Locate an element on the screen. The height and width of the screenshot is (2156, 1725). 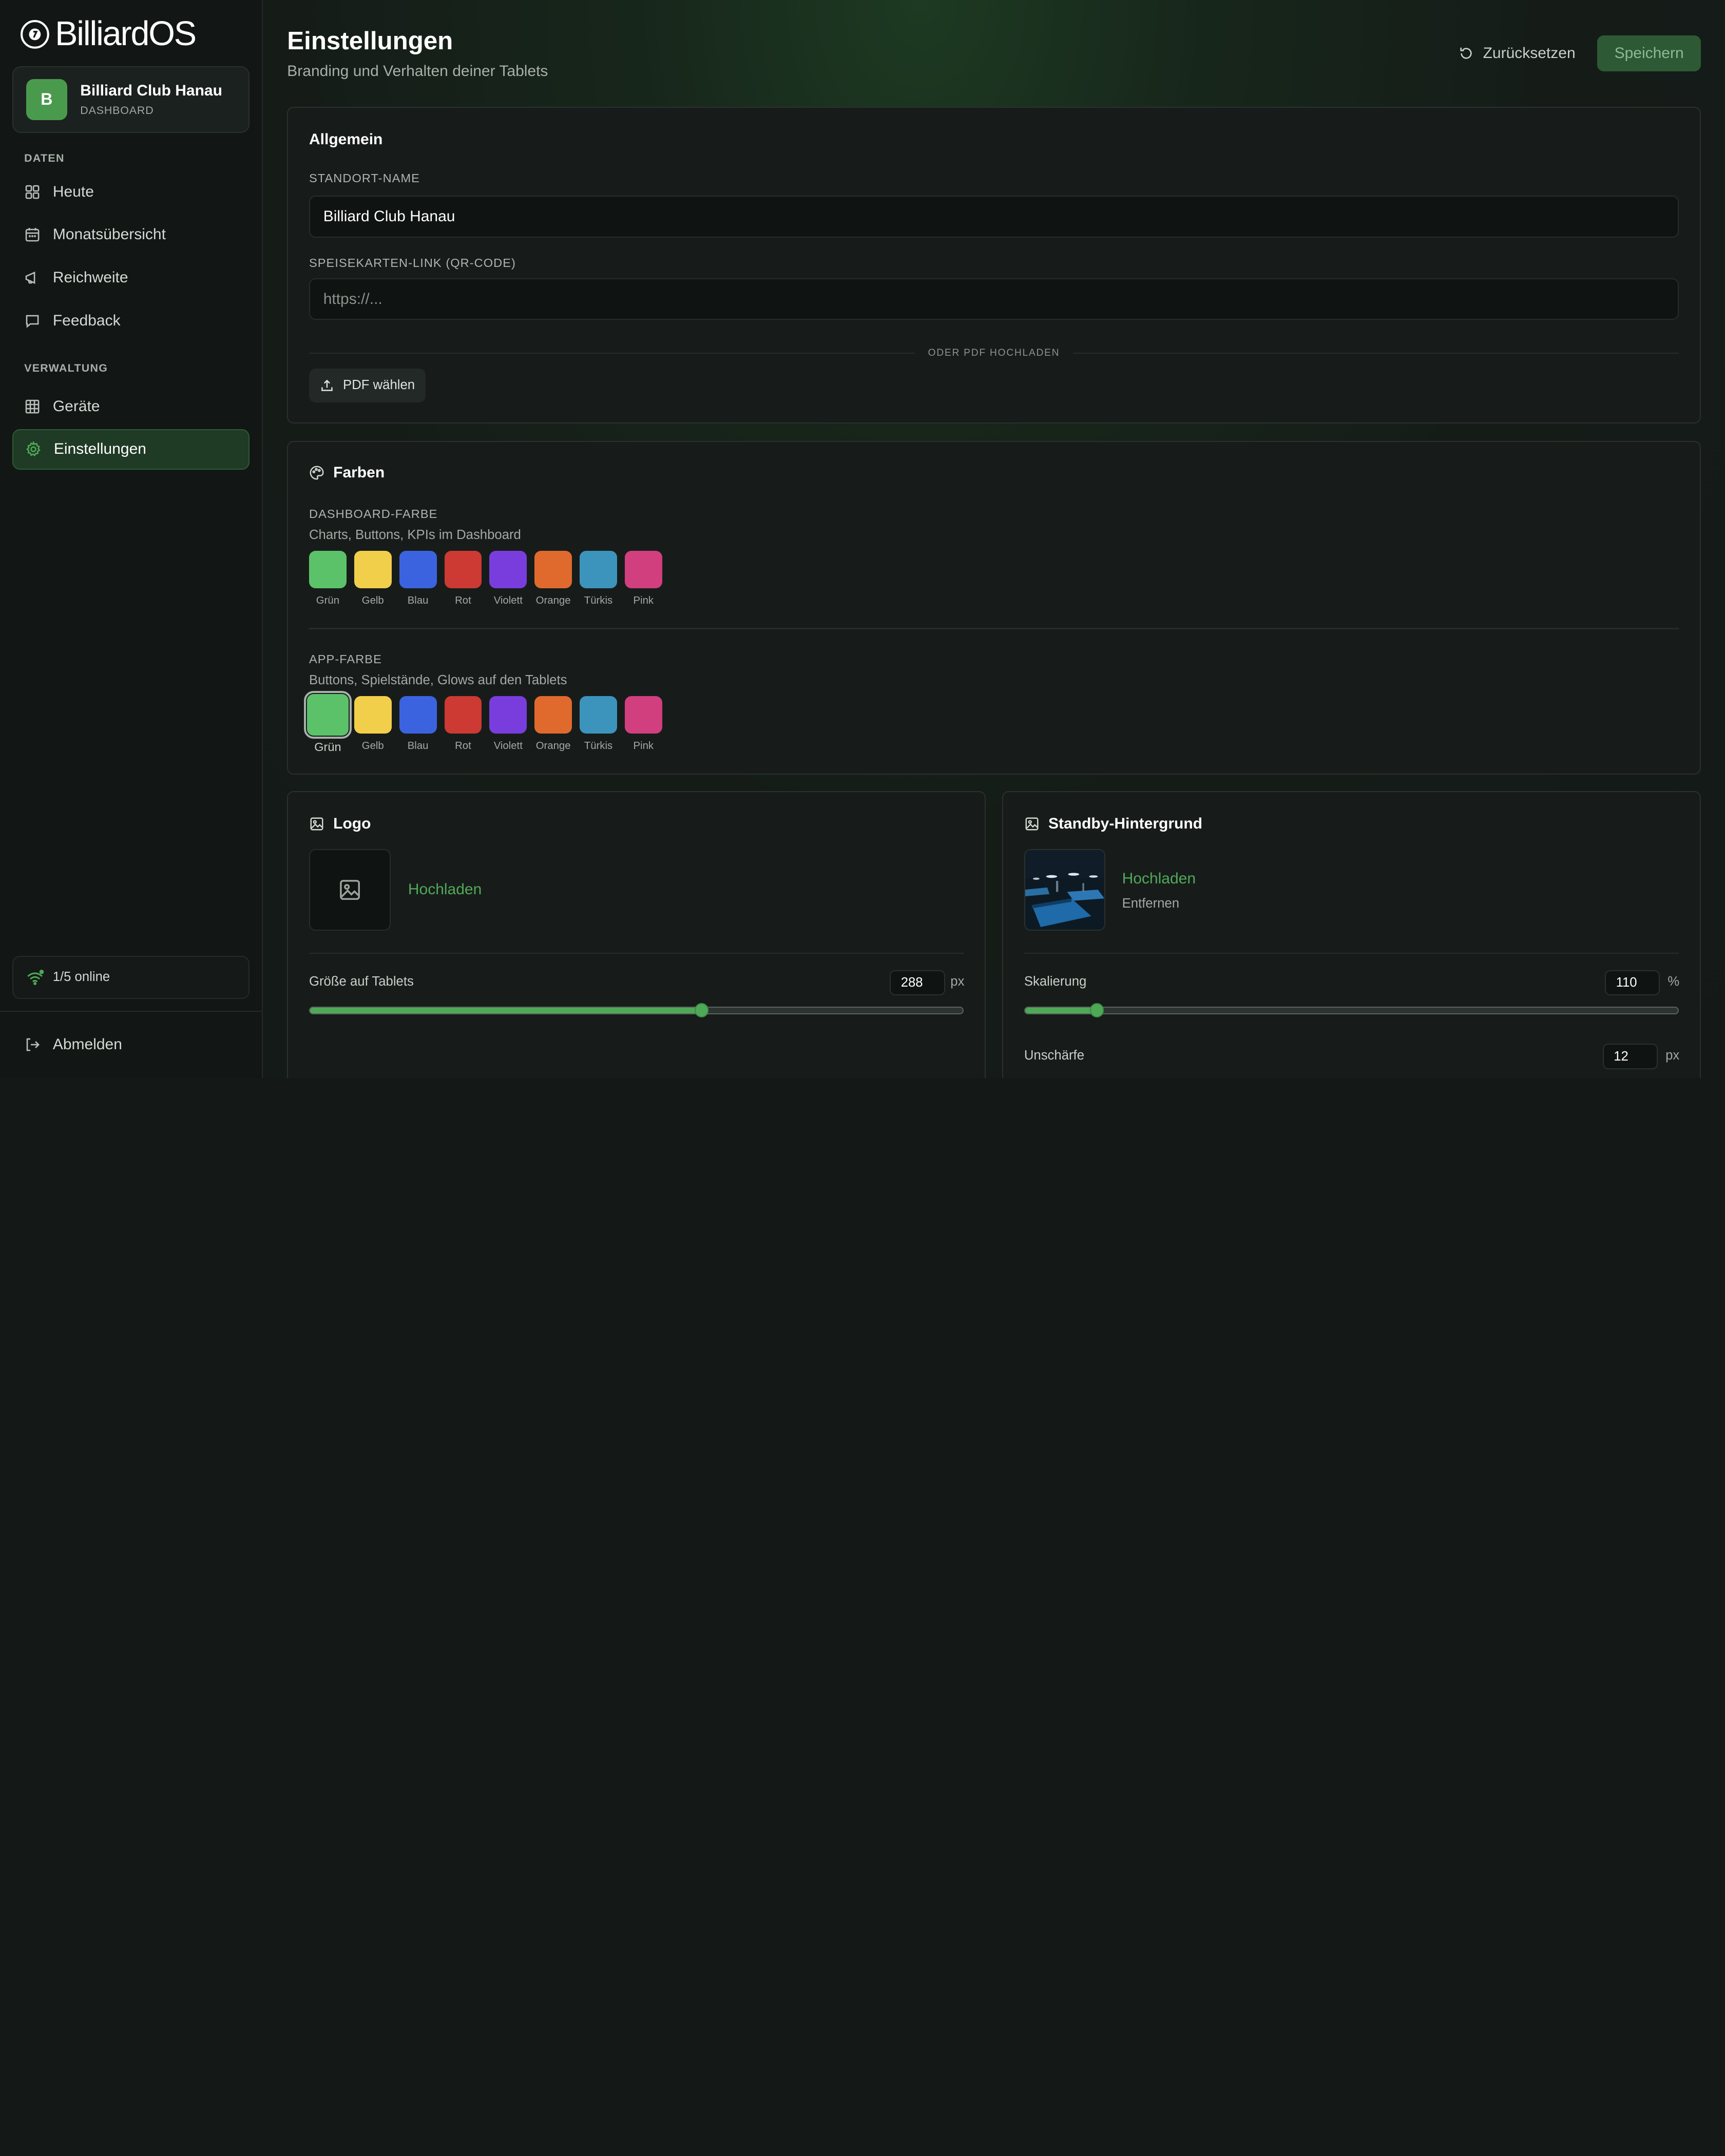
app-color-swatch: Blau is located at coordinates (418, 725).